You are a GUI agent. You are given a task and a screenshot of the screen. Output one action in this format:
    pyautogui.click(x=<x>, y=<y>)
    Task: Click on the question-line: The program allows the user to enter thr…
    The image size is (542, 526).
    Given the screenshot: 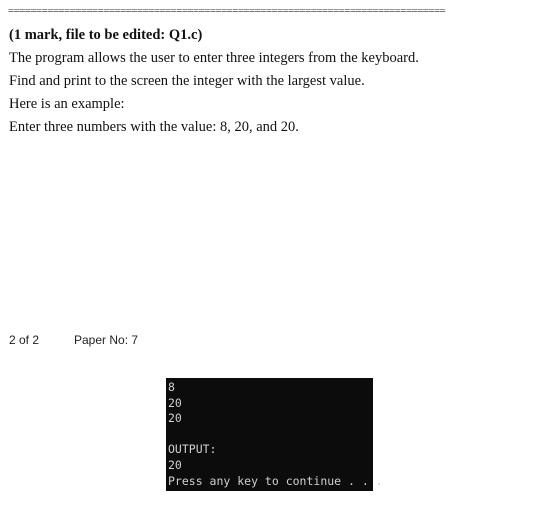 What is the action you would take?
    pyautogui.click(x=214, y=58)
    